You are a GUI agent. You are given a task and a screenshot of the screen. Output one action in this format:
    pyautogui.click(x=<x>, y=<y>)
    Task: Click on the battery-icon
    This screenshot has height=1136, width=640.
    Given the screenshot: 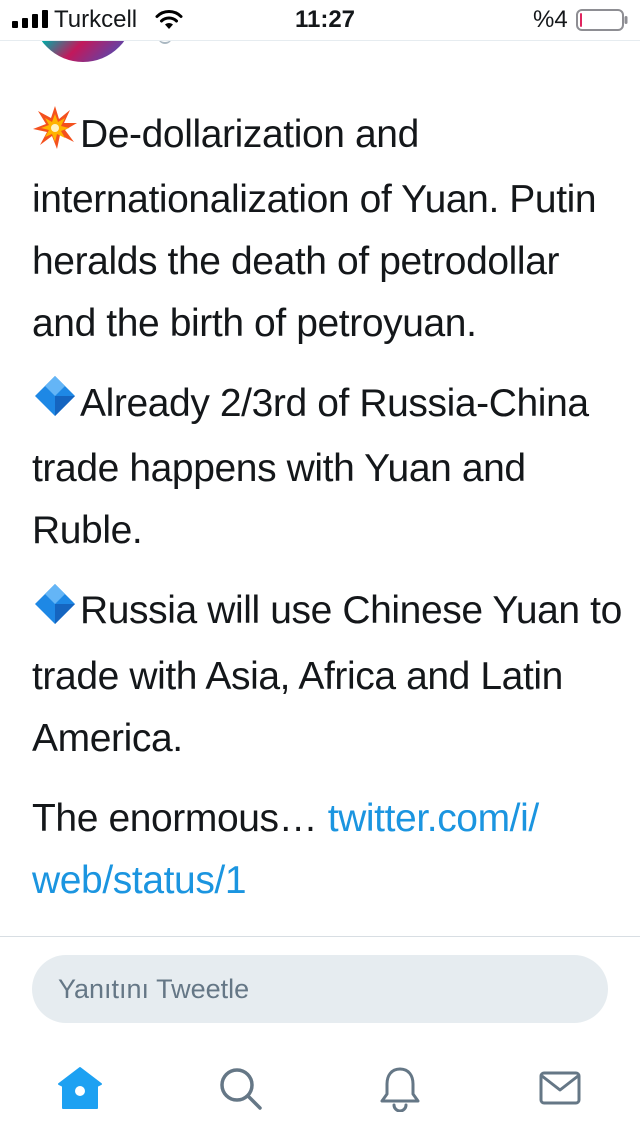 What is the action you would take?
    pyautogui.click(x=602, y=20)
    